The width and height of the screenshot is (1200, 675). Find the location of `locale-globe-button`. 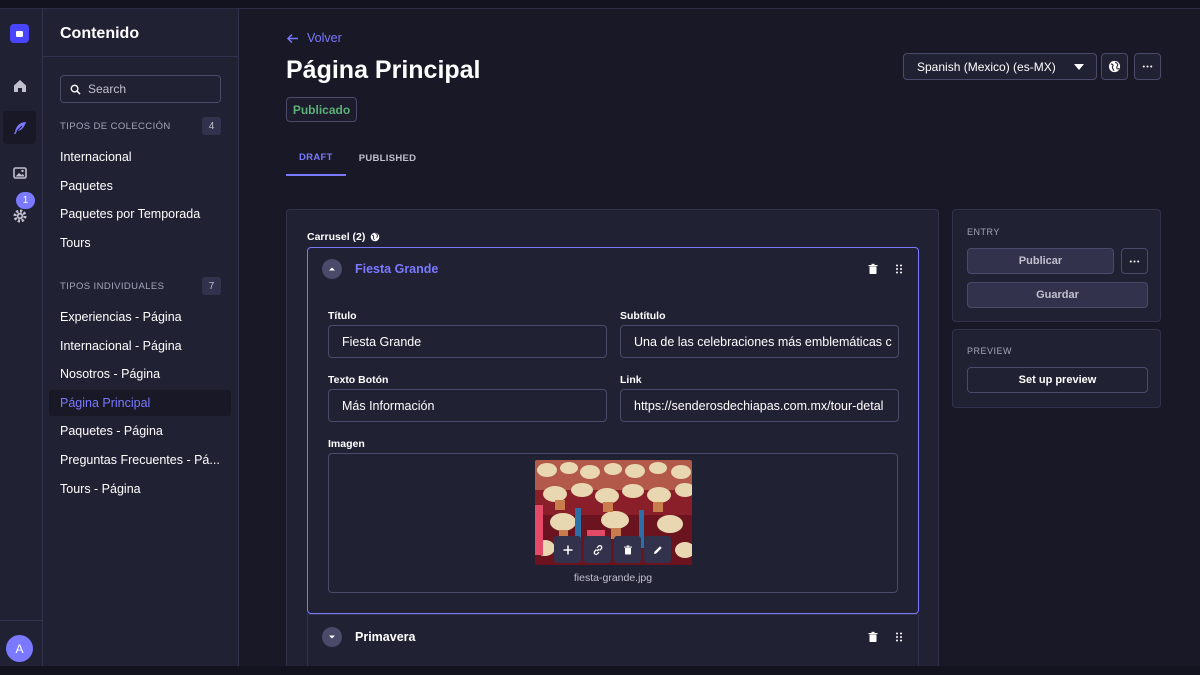

locale-globe-button is located at coordinates (1114, 66).